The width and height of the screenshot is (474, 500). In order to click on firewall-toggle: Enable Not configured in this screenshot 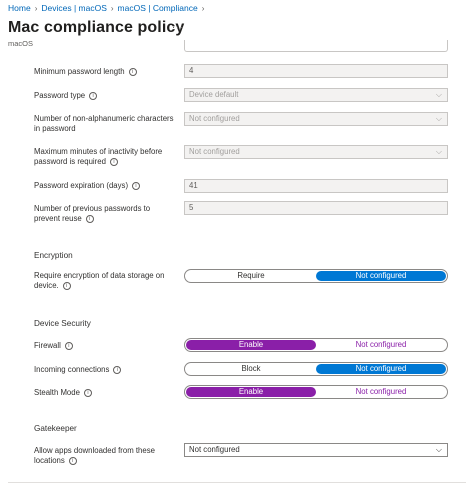, I will do `click(316, 345)`.